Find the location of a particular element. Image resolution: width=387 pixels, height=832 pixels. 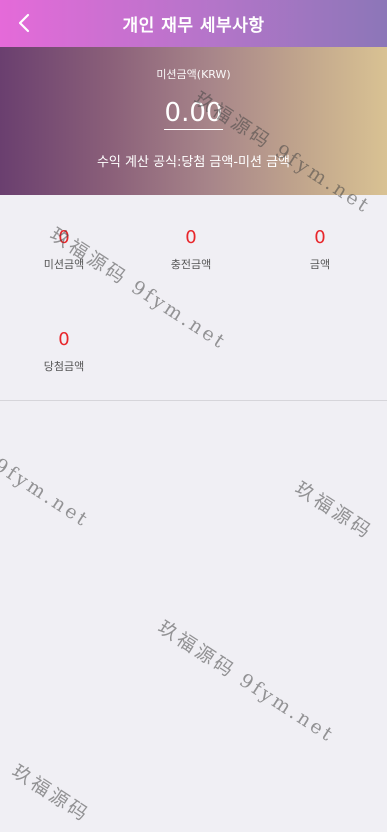

stat-amount: 0 금액 is located at coordinates (320, 249).